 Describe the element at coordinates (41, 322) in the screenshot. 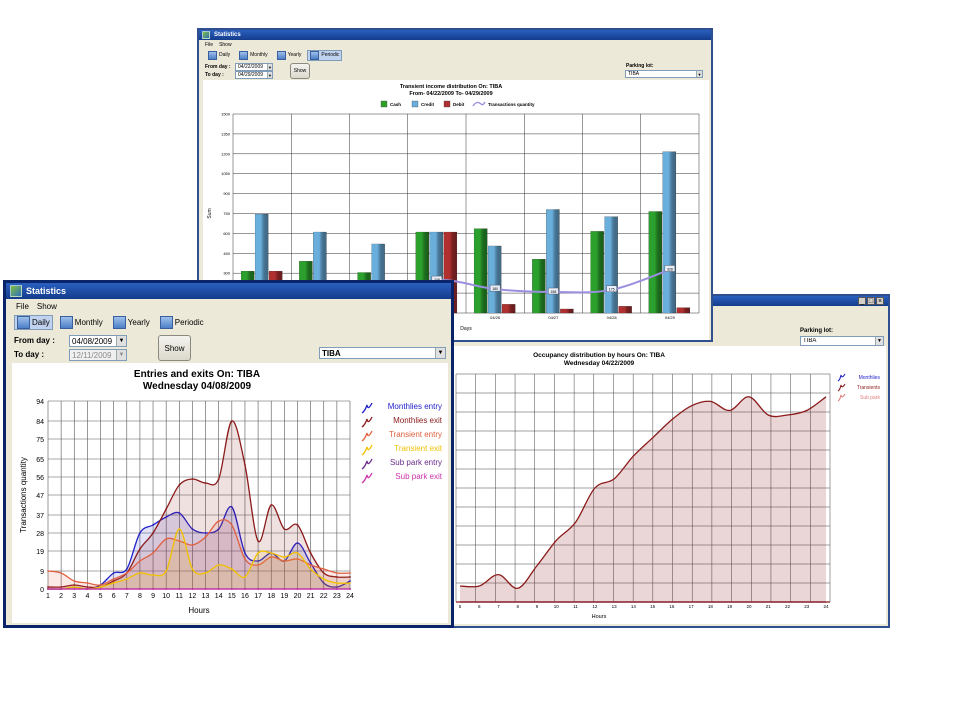

I see `tab-label: Daily` at that location.